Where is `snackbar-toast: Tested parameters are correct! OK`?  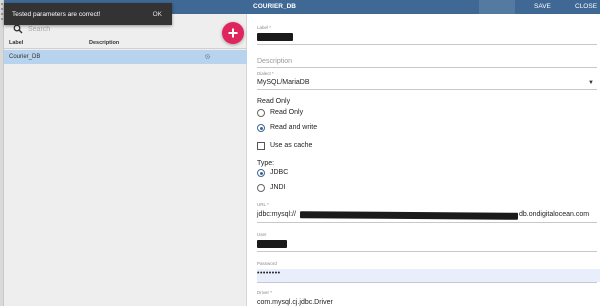
snackbar-toast: Tested parameters are correct! OK is located at coordinates (88, 14).